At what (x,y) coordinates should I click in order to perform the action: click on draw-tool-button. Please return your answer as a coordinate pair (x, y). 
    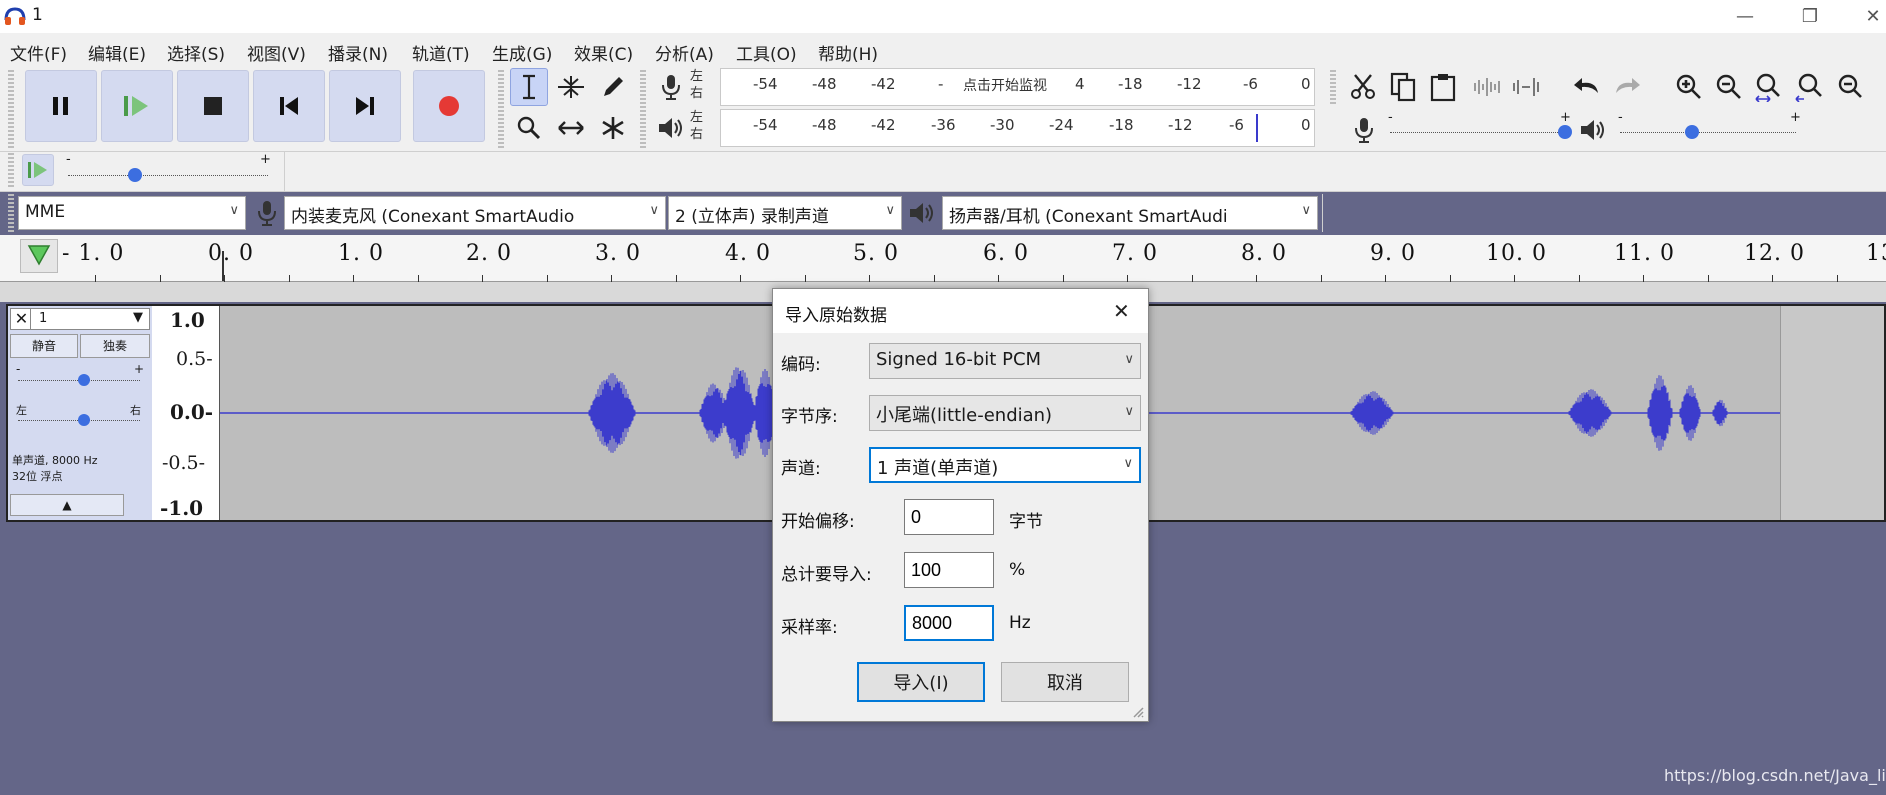
    Looking at the image, I should click on (613, 87).